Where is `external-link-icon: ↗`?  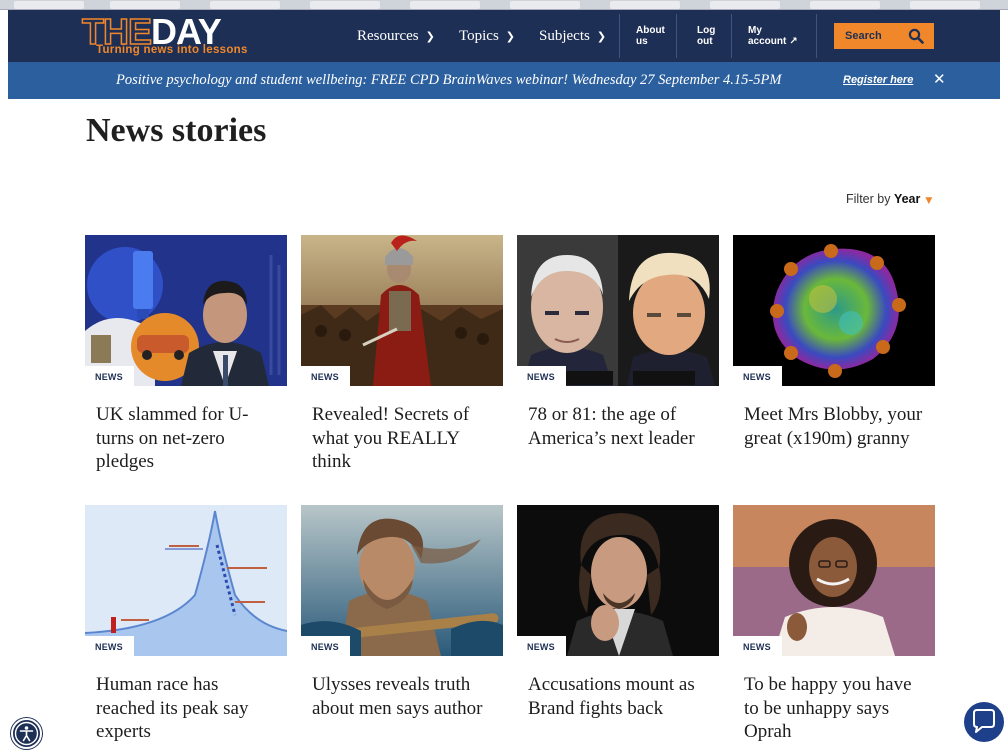
external-link-icon: ↗ is located at coordinates (793, 41).